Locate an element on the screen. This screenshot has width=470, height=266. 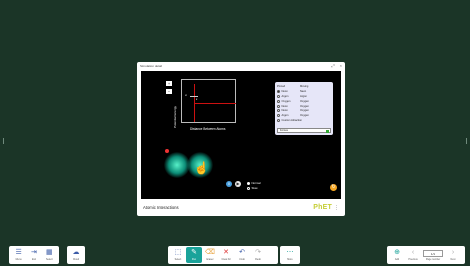
exit-button: ⇥ Exit is located at coordinates (33, 255).